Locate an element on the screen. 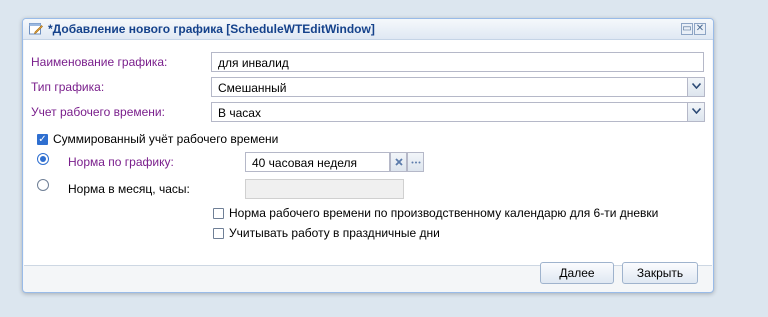 This screenshot has height=317, width=768. work-time-accounting-dropdown-button is located at coordinates (696, 112).